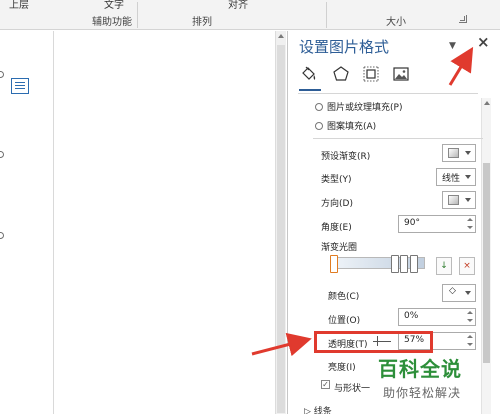  Describe the element at coordinates (398, 138) in the screenshot. I see `section-divider` at that location.